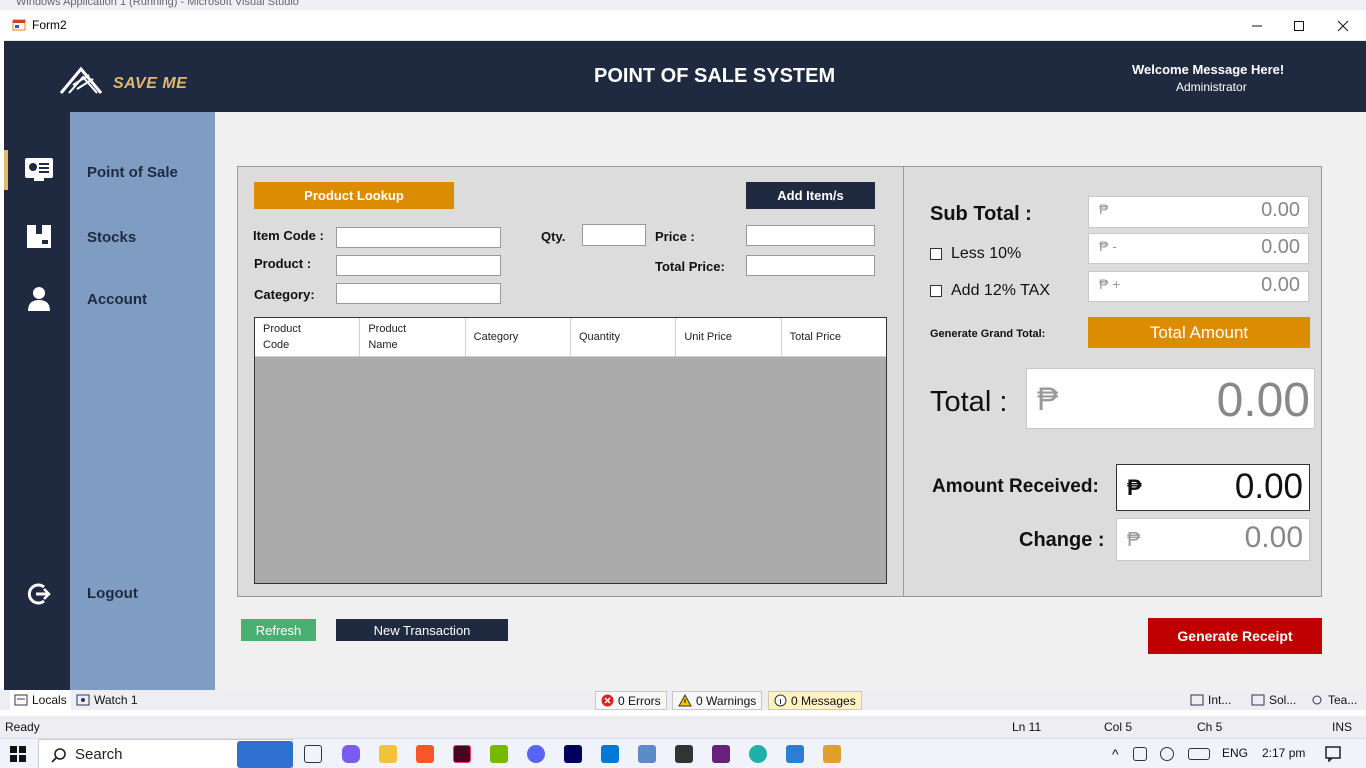 This screenshot has width=1366, height=768. What do you see at coordinates (815, 700) in the screenshot?
I see `messages-filter: 0 Messages` at bounding box center [815, 700].